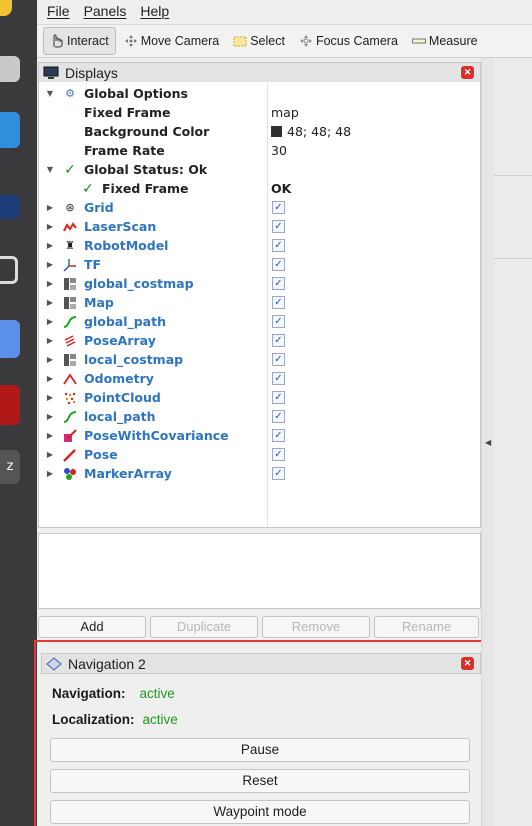 This screenshot has height=826, width=532. What do you see at coordinates (88, 41) in the screenshot?
I see `interact-tool-label: Interact` at bounding box center [88, 41].